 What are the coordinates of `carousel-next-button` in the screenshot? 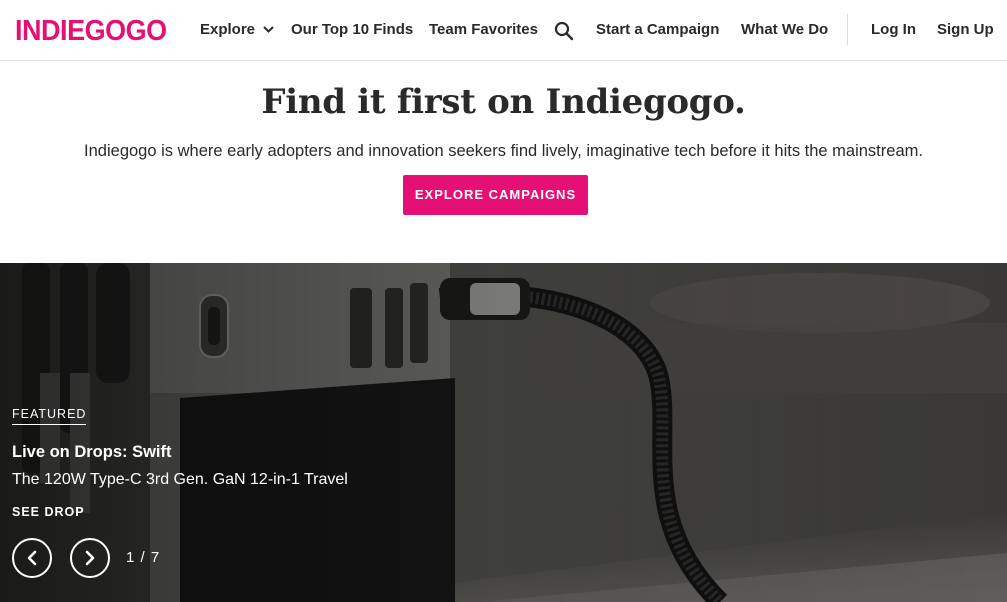 It's located at (90, 558).